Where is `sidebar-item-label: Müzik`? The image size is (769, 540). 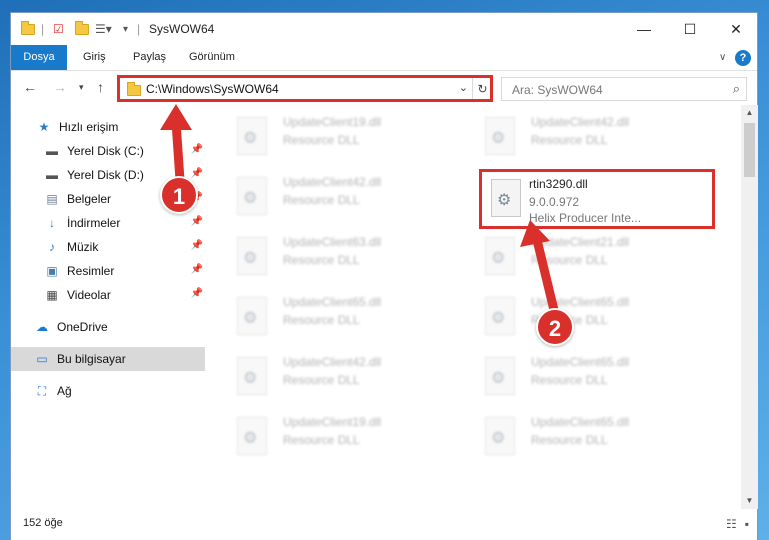 sidebar-item-label: Müzik is located at coordinates (83, 247).